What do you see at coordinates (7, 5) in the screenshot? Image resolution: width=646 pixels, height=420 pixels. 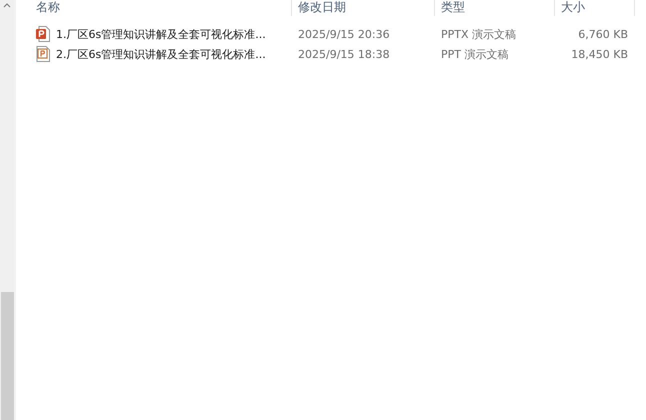 I see `scroll-up-icon` at bounding box center [7, 5].